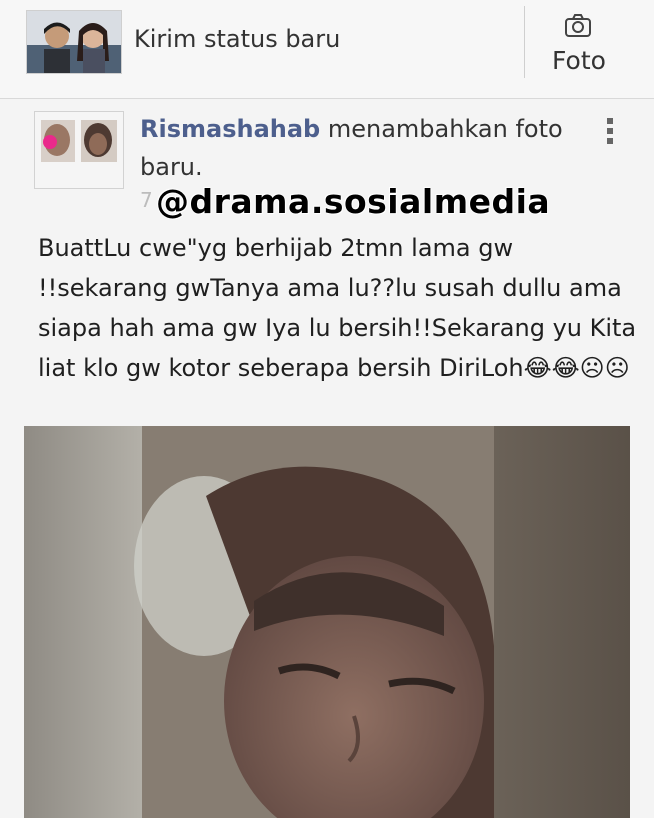  What do you see at coordinates (524, 42) in the screenshot?
I see `composer-divider` at bounding box center [524, 42].